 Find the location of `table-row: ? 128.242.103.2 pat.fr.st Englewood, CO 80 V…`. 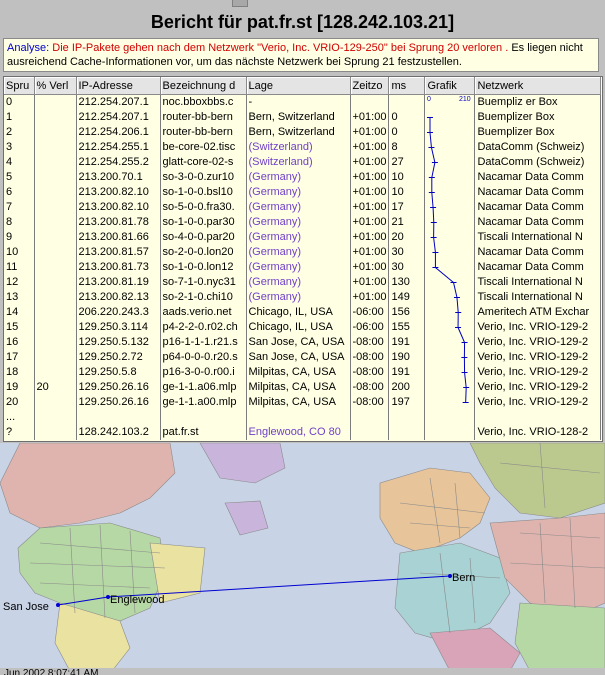

table-row: ? 128.242.103.2 pat.fr.st Englewood, CO 80 V… is located at coordinates (303, 432).